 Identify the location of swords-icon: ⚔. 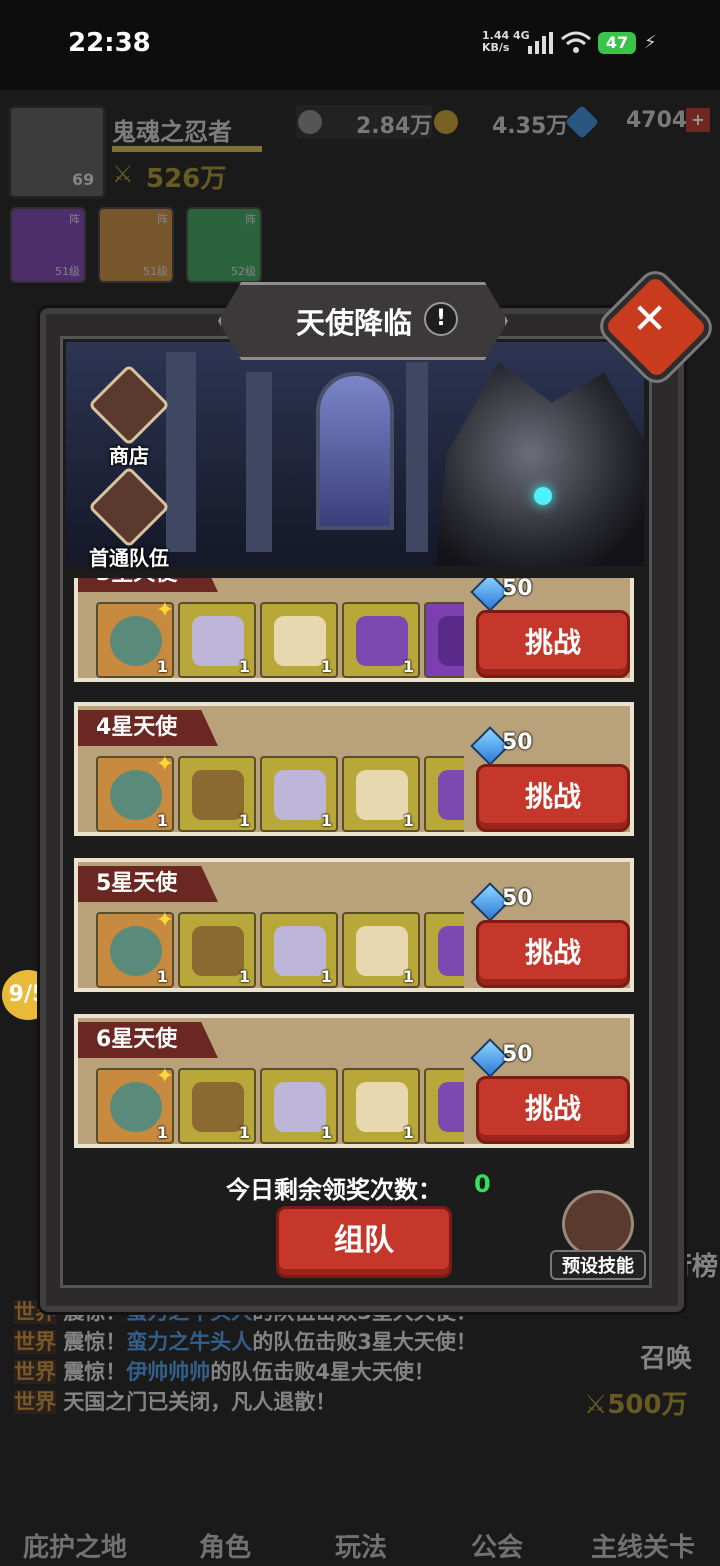
(123, 174).